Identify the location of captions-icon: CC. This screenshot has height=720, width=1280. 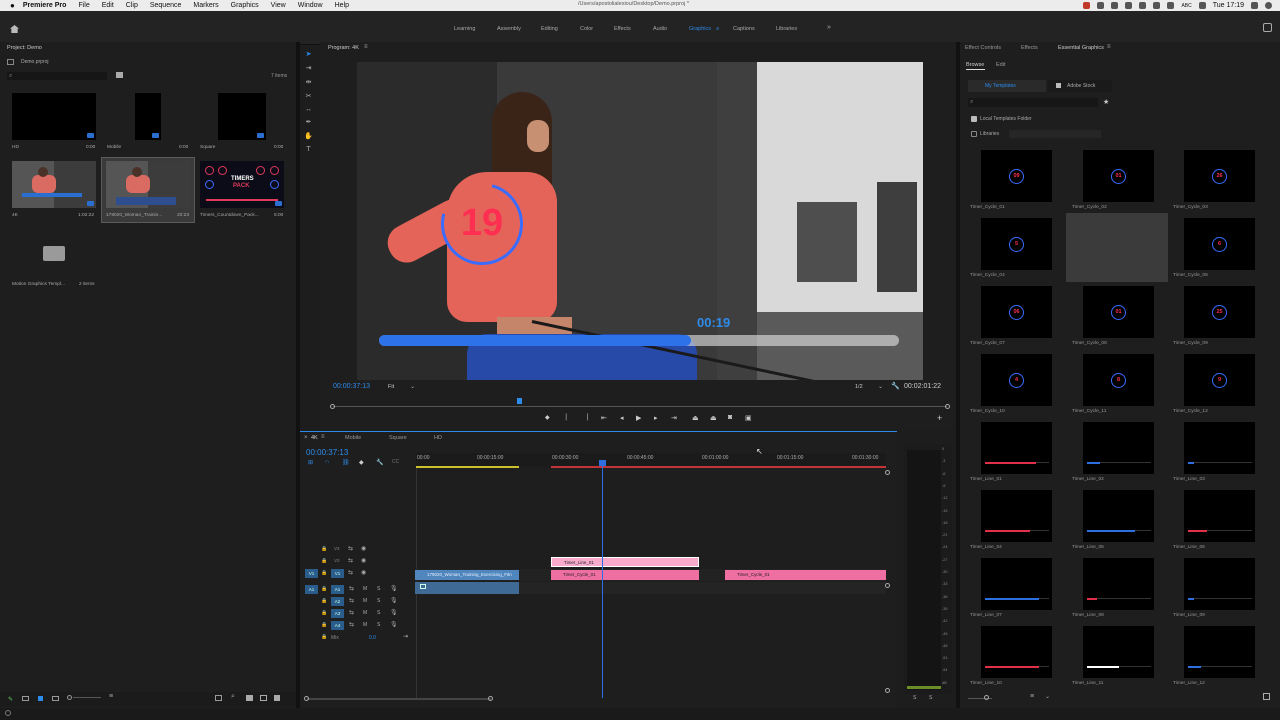
(395, 462).